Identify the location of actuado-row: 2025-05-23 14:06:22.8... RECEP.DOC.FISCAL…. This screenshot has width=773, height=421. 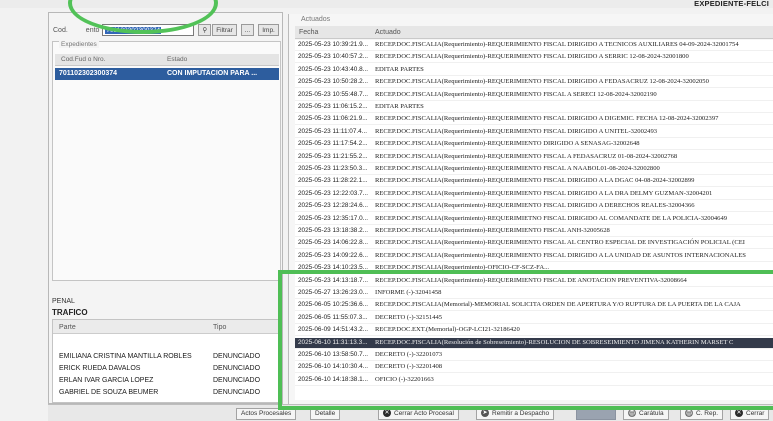
(534, 244).